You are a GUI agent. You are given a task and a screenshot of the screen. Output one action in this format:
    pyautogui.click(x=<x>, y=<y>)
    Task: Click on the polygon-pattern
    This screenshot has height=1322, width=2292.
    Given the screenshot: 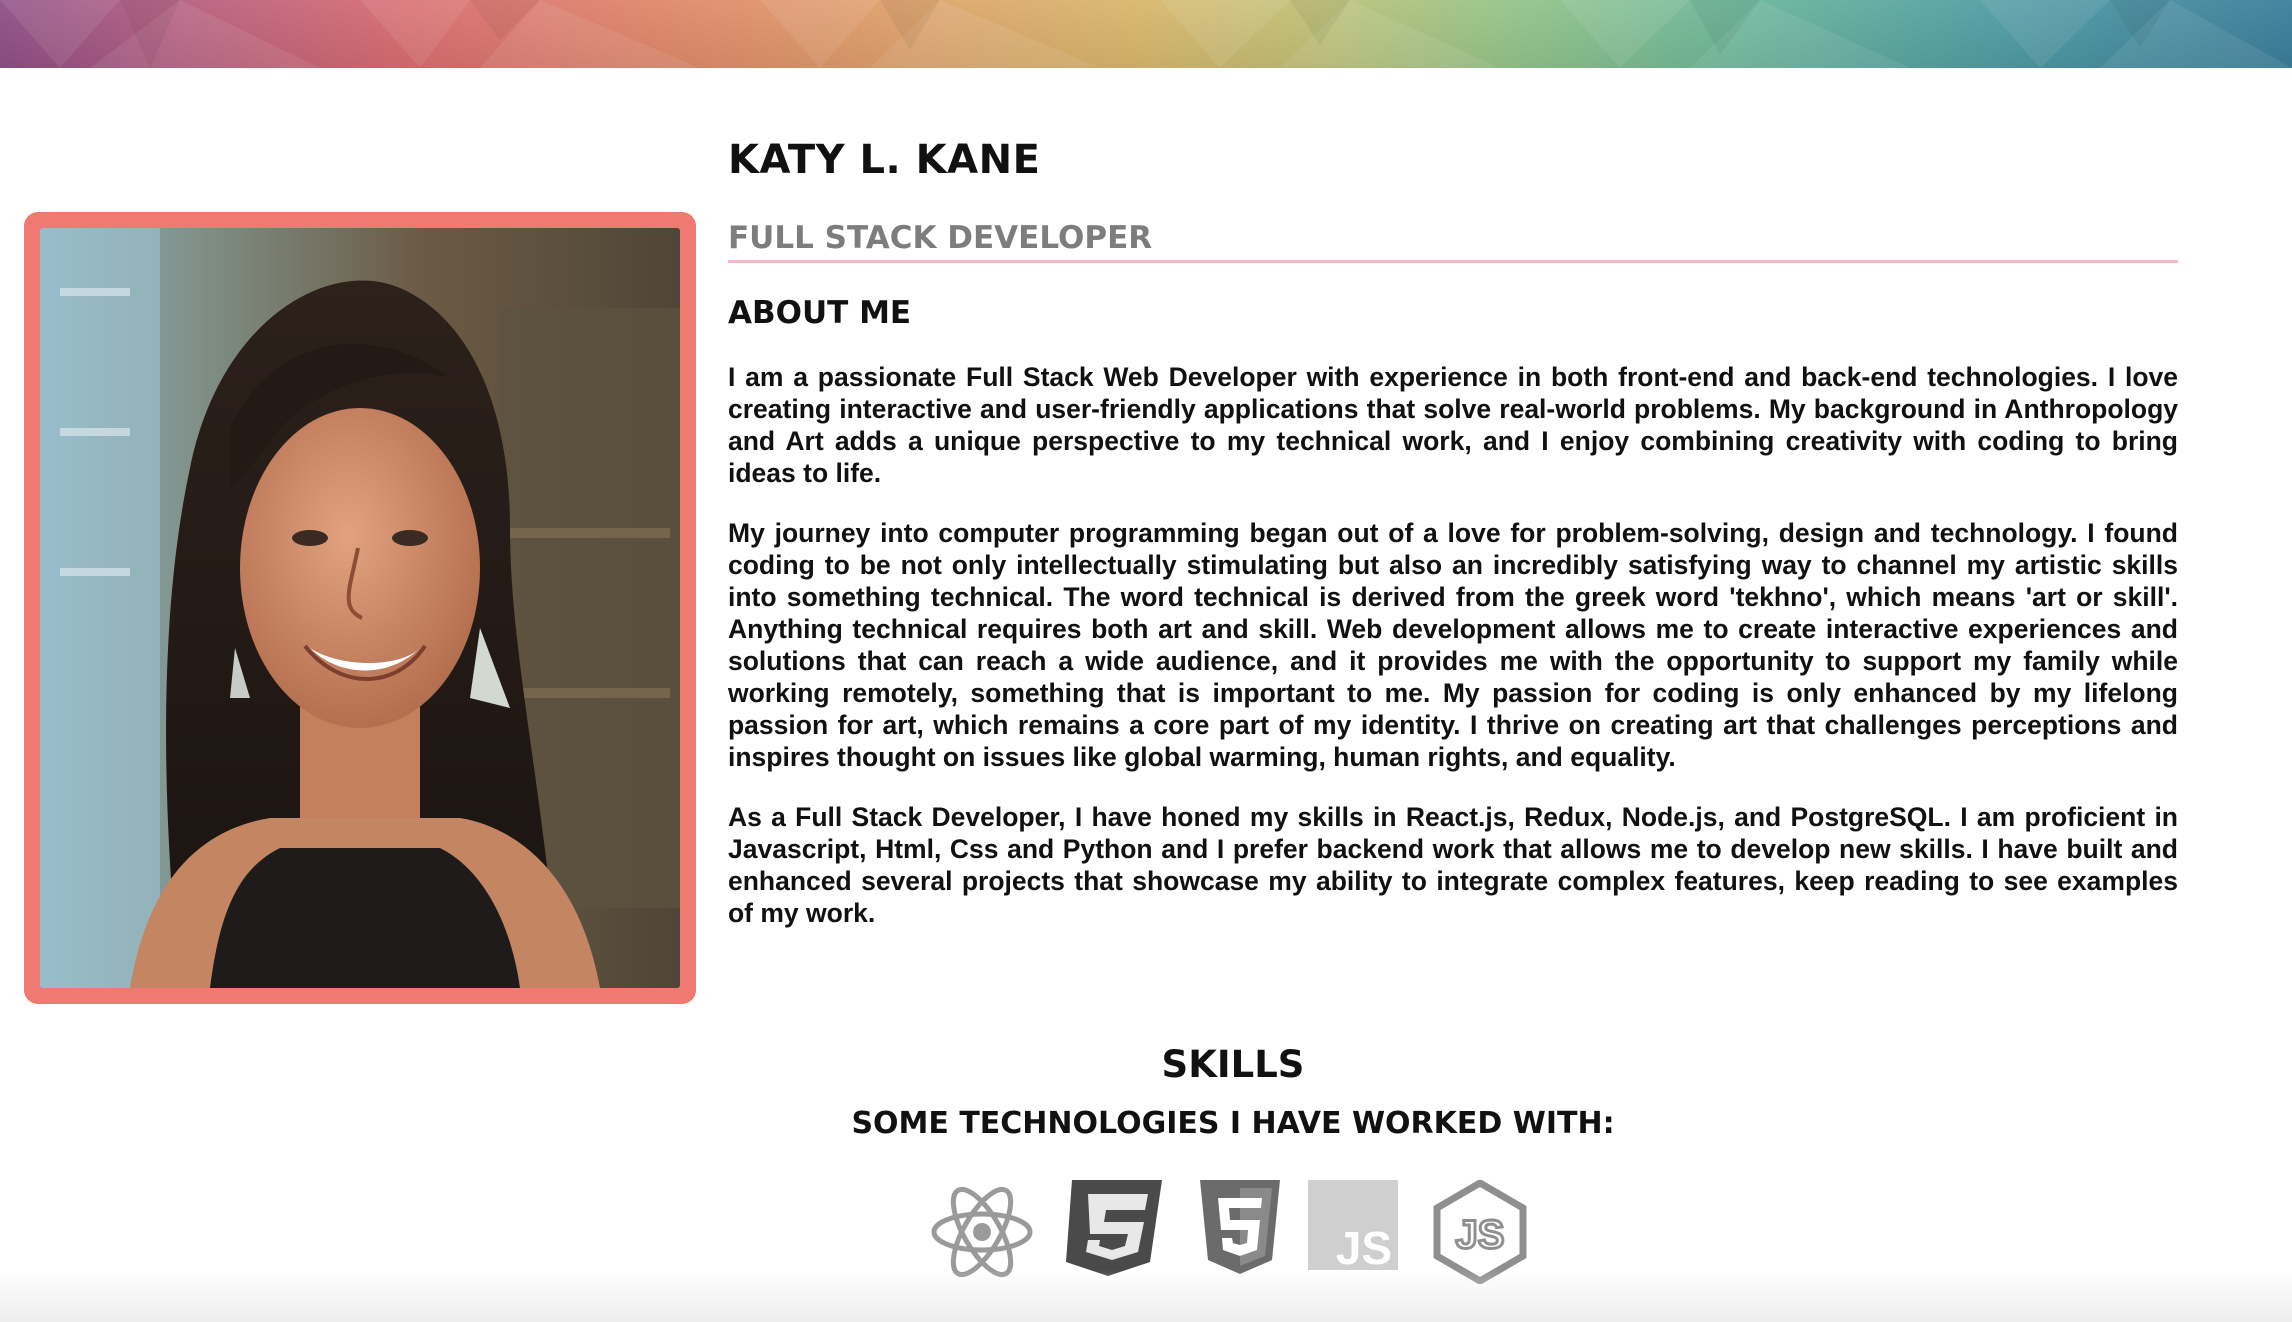 What is the action you would take?
    pyautogui.click(x=1146, y=34)
    